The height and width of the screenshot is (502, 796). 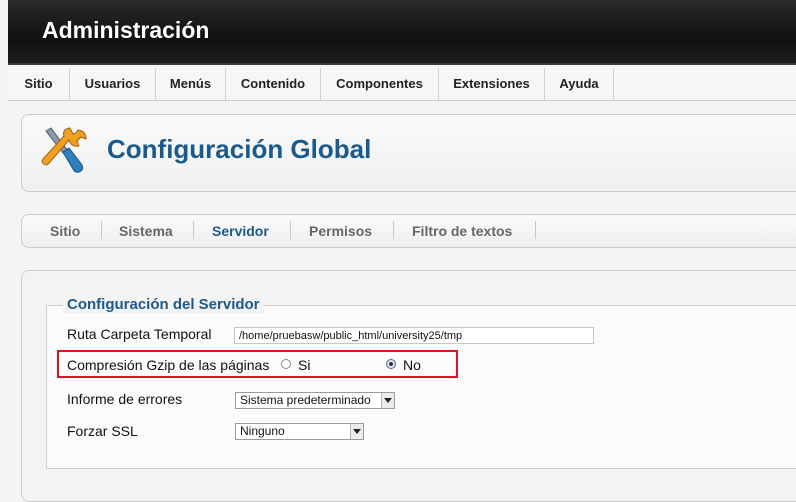 I want to click on menu-menus: Menús, so click(x=191, y=84).